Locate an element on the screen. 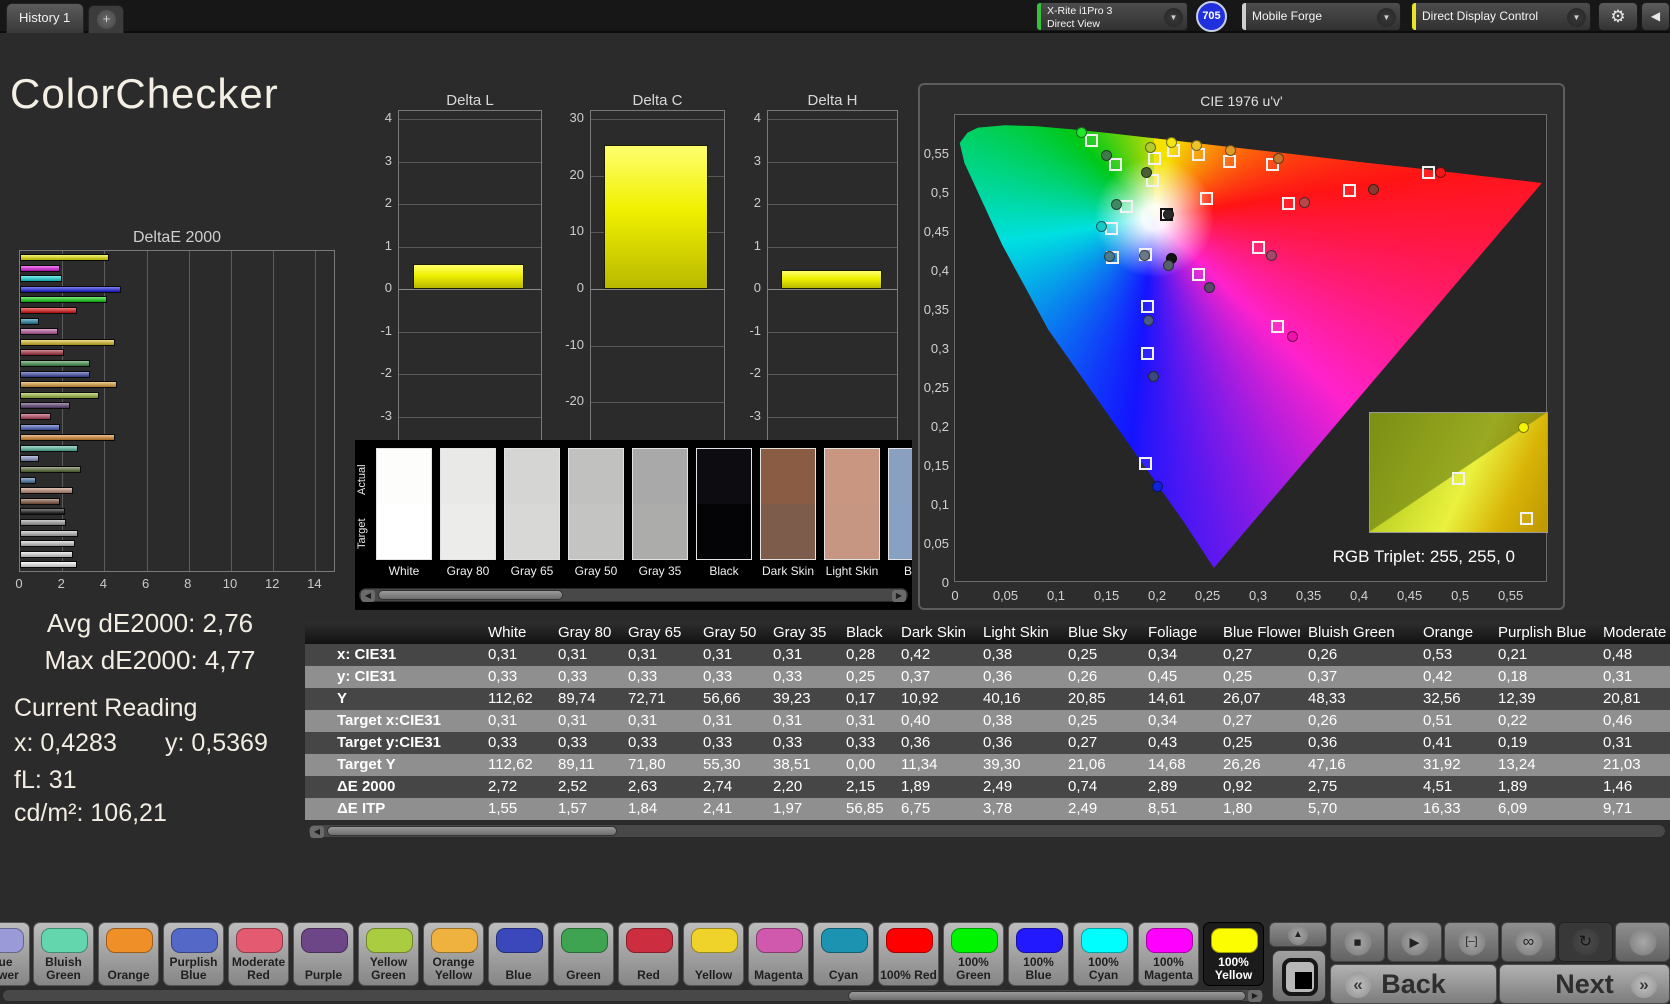  range-button: [–] is located at coordinates (1471, 942).